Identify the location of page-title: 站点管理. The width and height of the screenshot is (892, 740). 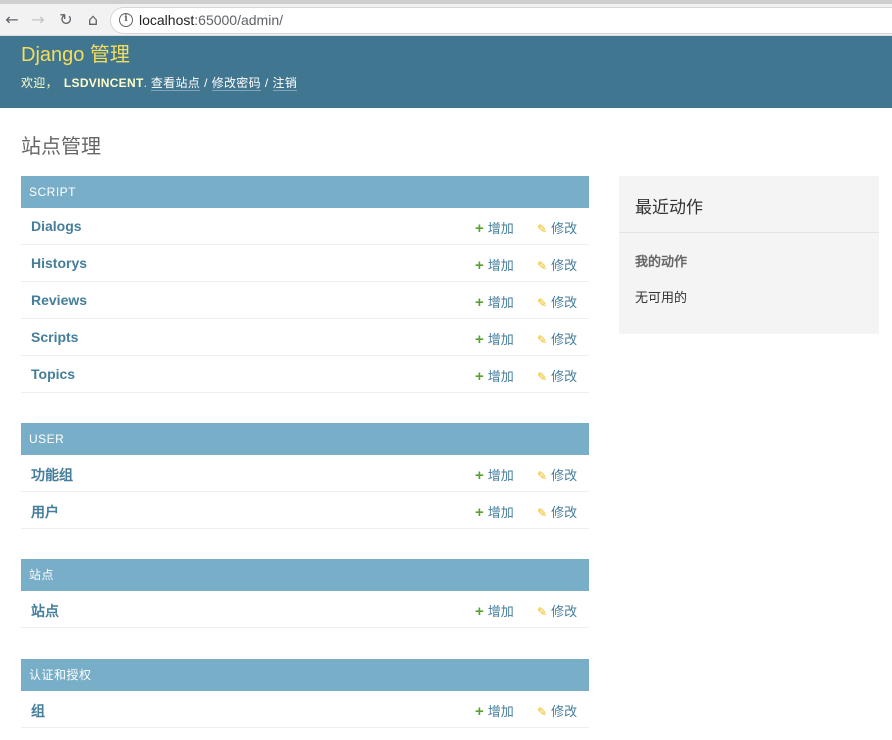
(61, 147).